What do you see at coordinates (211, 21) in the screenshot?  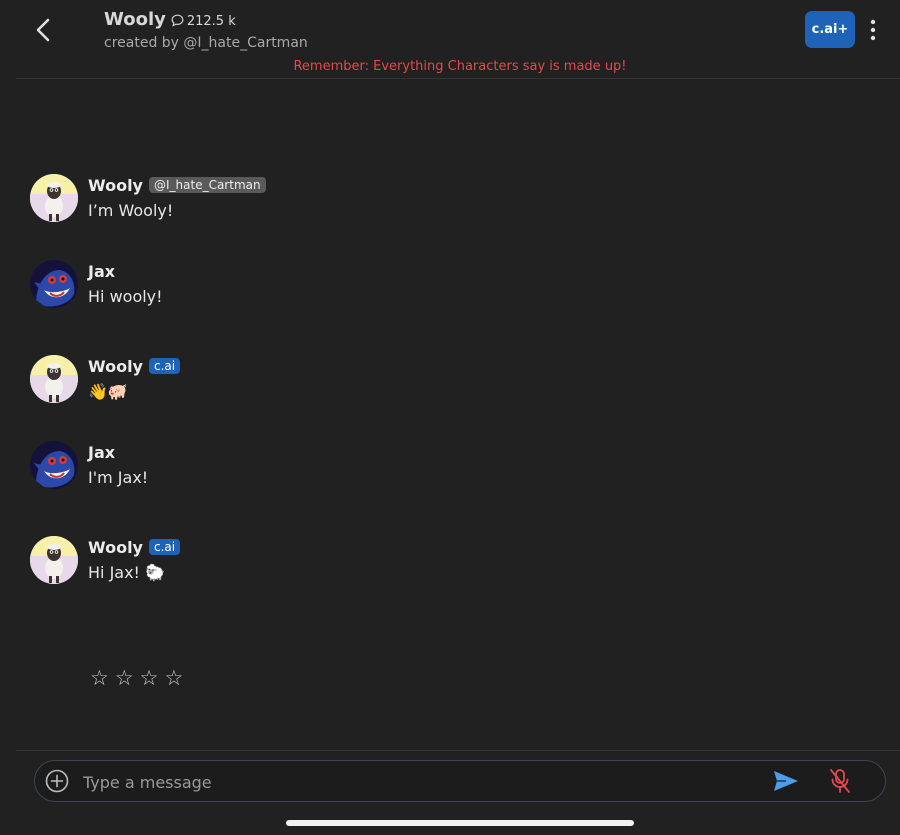 I see `interaction-count: 212.5 k` at bounding box center [211, 21].